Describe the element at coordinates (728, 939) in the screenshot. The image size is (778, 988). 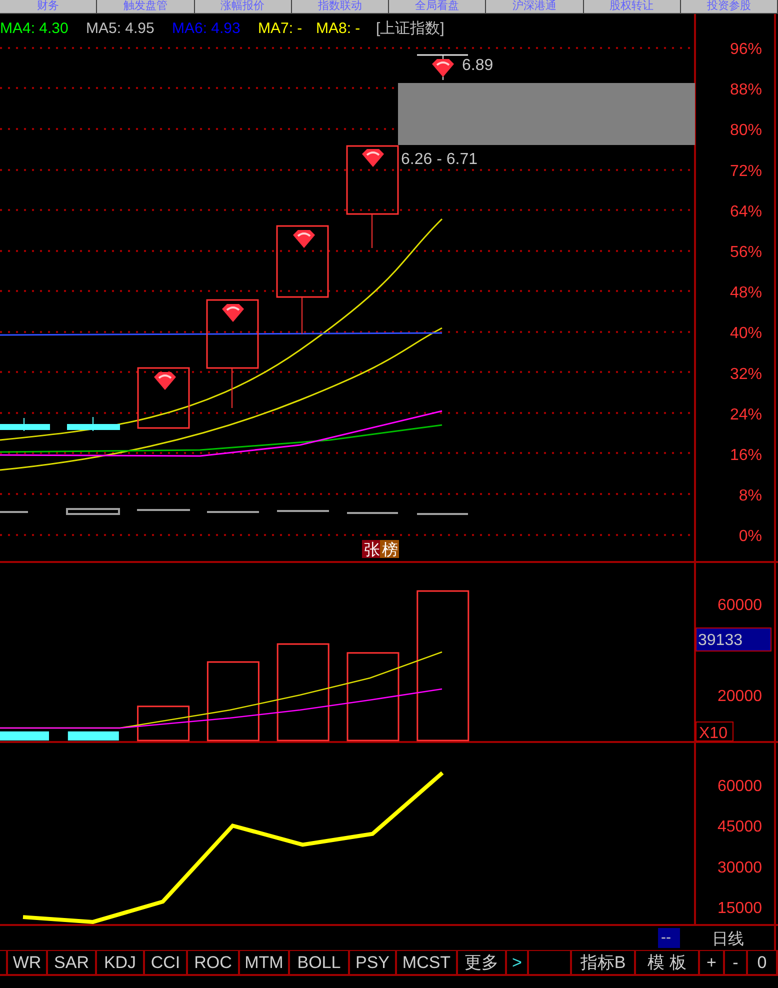
I see `period-label: 日线` at that location.